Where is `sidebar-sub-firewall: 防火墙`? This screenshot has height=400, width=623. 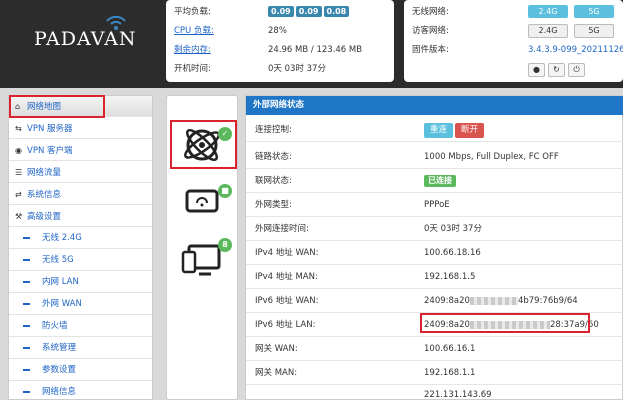
sidebar-sub-firewall: 防火墙 is located at coordinates (80, 326).